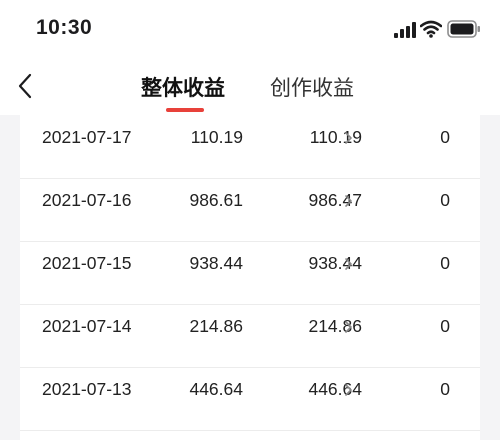 The height and width of the screenshot is (440, 500). Describe the element at coordinates (250, 336) in the screenshot. I see `table-row: 2021-07-14 214.86 214.86 0` at that location.